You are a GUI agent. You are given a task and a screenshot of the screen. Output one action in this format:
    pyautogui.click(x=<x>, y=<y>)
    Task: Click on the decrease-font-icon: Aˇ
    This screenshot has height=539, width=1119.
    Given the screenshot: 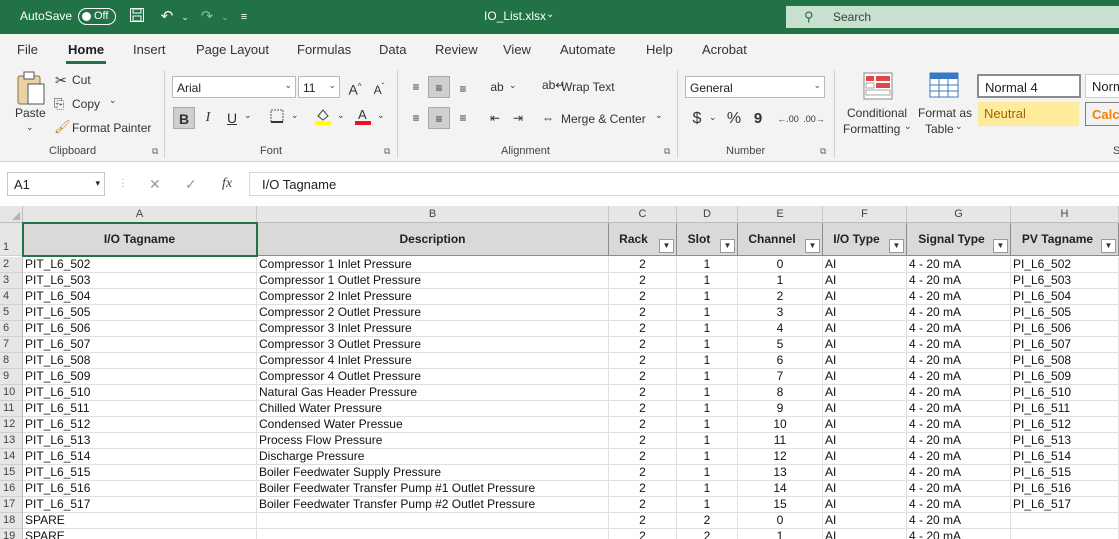 What is the action you would take?
    pyautogui.click(x=379, y=87)
    